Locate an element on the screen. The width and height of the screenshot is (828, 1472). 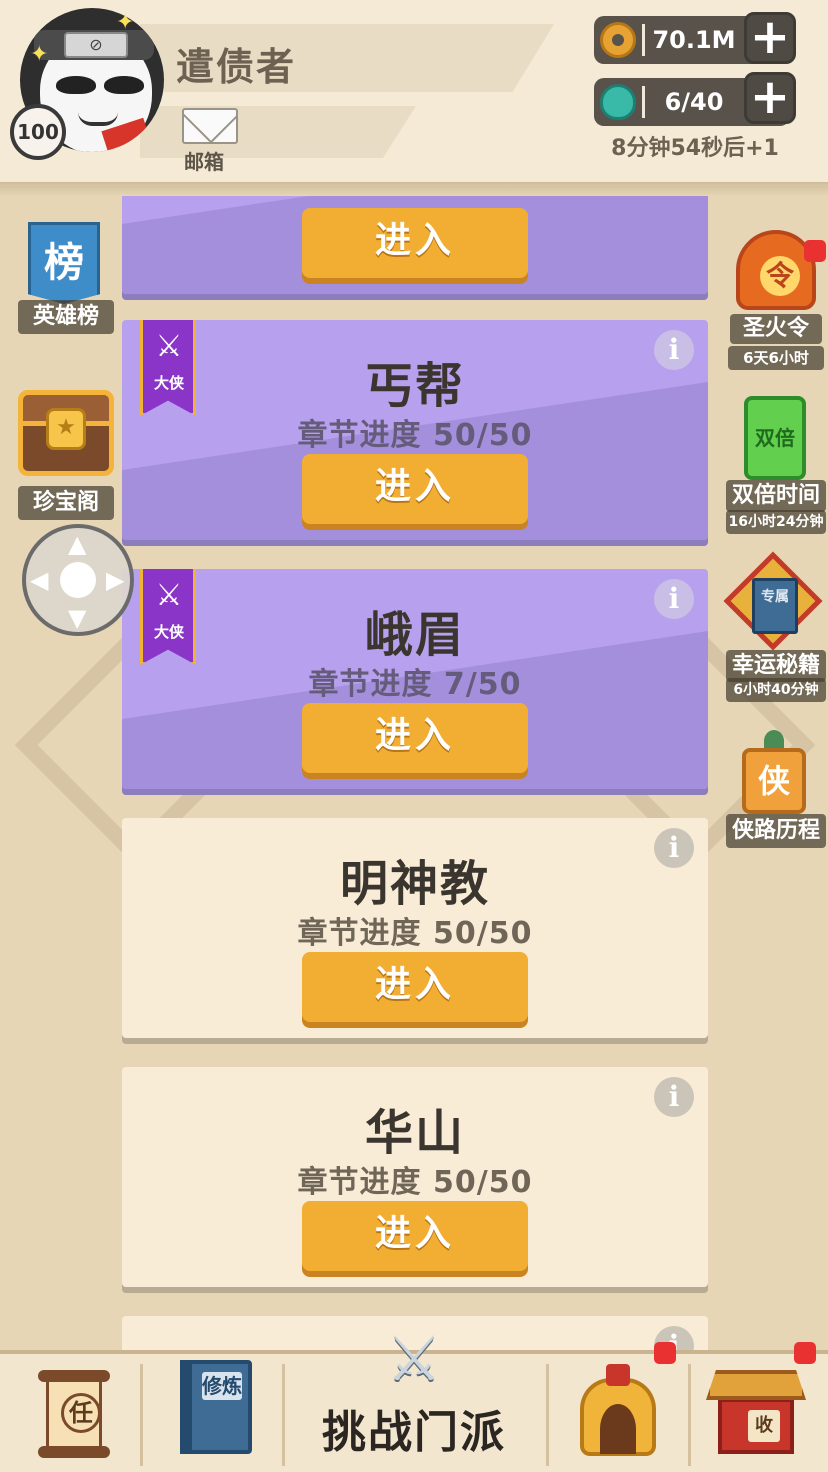
double-time-timer: 16小时24分钟 is located at coordinates (776, 522).